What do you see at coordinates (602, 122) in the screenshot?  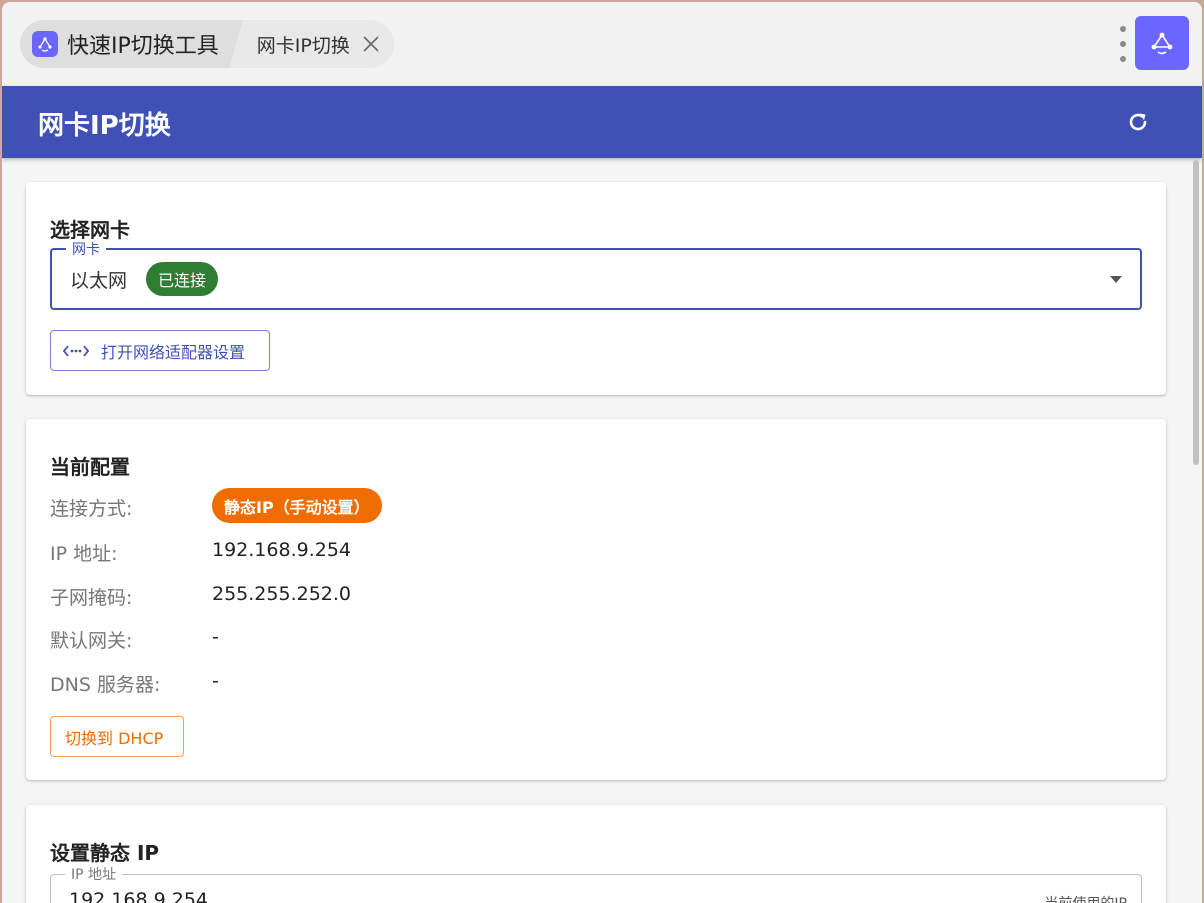 I see `app-bar: 网卡IP切换` at bounding box center [602, 122].